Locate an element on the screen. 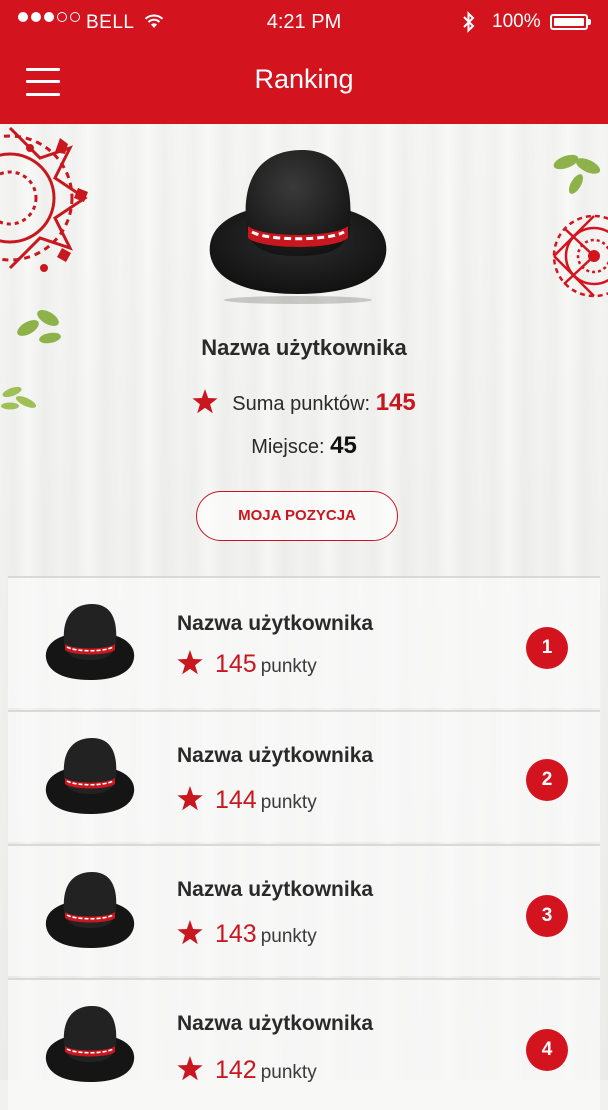  rank-badge: 2 is located at coordinates (547, 780).